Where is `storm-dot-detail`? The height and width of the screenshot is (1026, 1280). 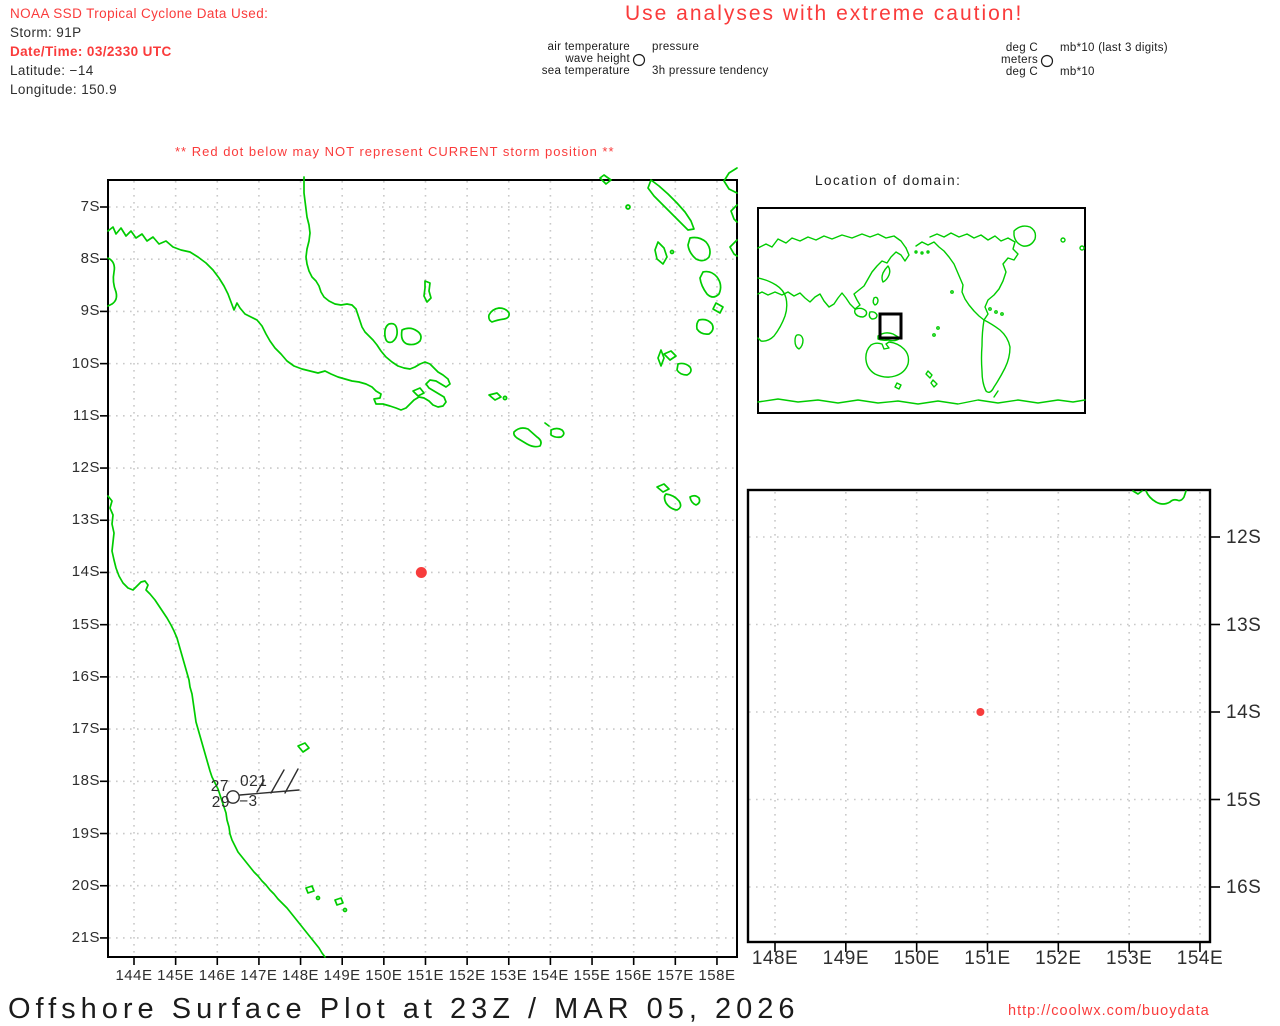
storm-dot-detail is located at coordinates (980, 712).